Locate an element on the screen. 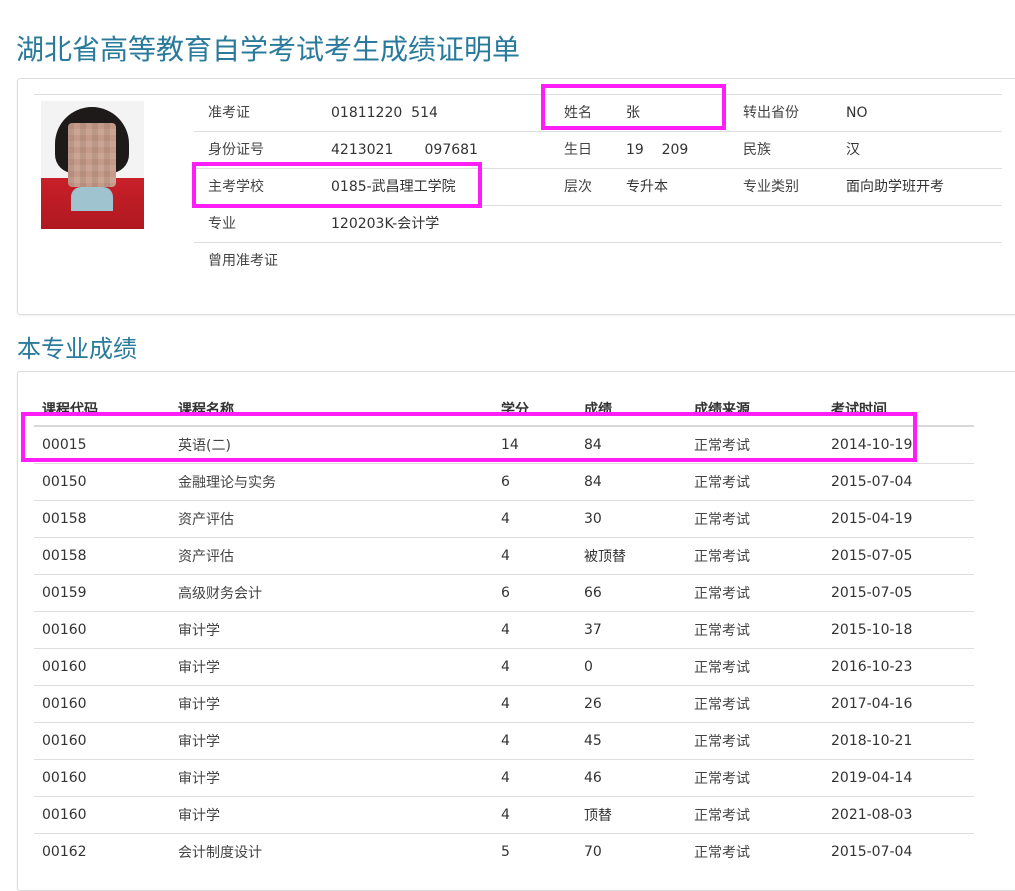 The image size is (1015, 891). score: 37 is located at coordinates (631, 629).